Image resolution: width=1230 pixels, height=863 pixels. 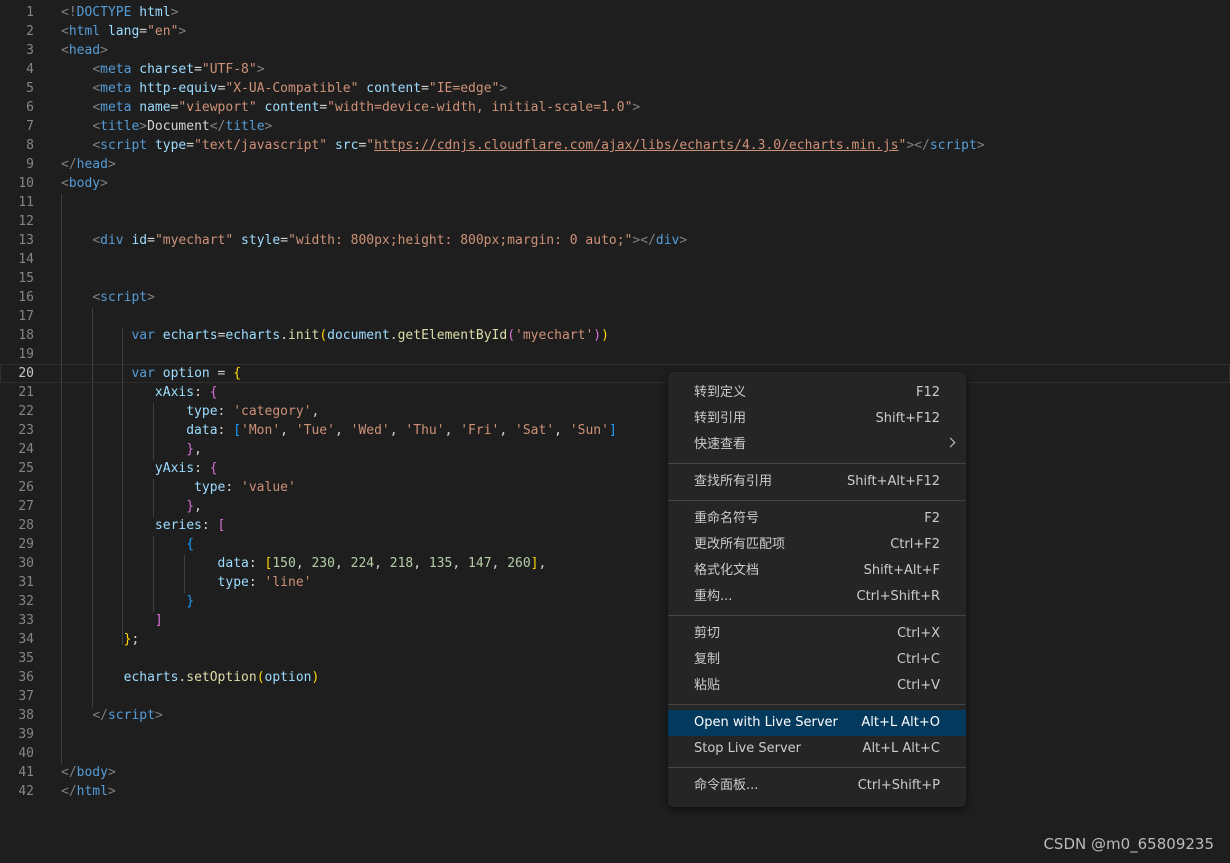 What do you see at coordinates (900, 722) in the screenshot?
I see `menu-item-shortcut: Alt+L Alt+O` at bounding box center [900, 722].